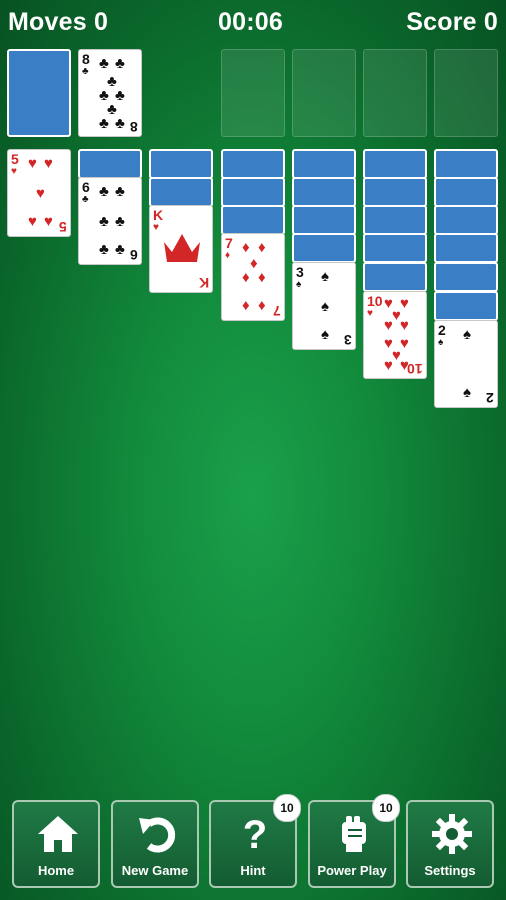 Image resolution: width=506 pixels, height=900 pixels. What do you see at coordinates (110, 221) in the screenshot?
I see `tableau-card-2: 6 ♣ ♣ ♣ ♣ ♣ ♣ ♣ 6` at bounding box center [110, 221].